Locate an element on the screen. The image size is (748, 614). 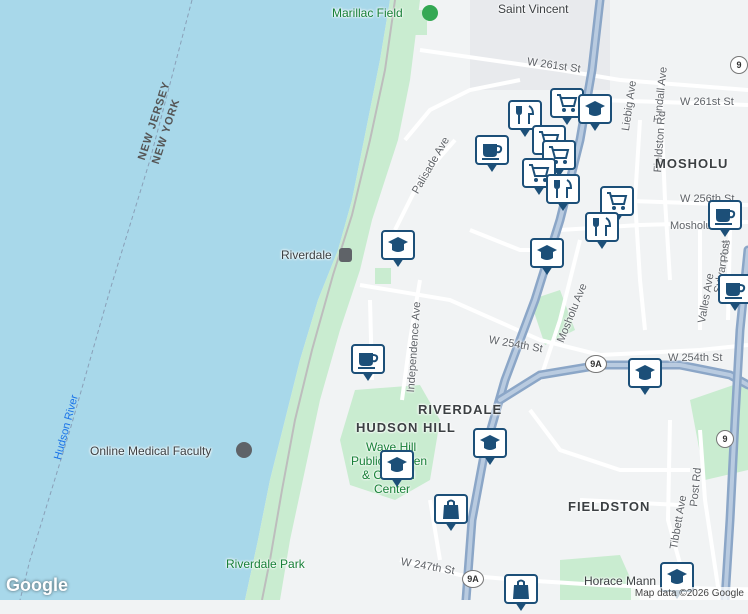
station-label-riverdale: Riverdale is located at coordinates (306, 255).